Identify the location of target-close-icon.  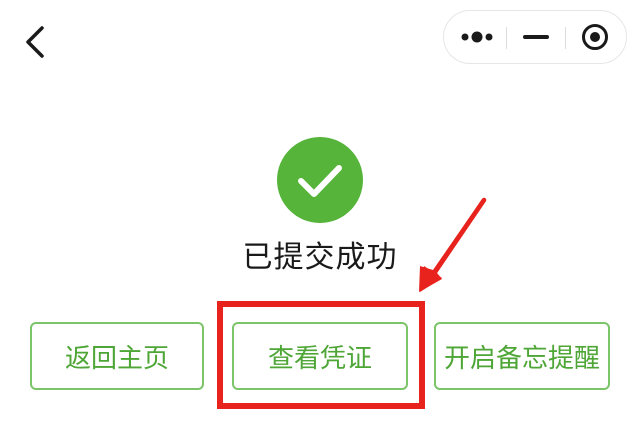
(595, 37).